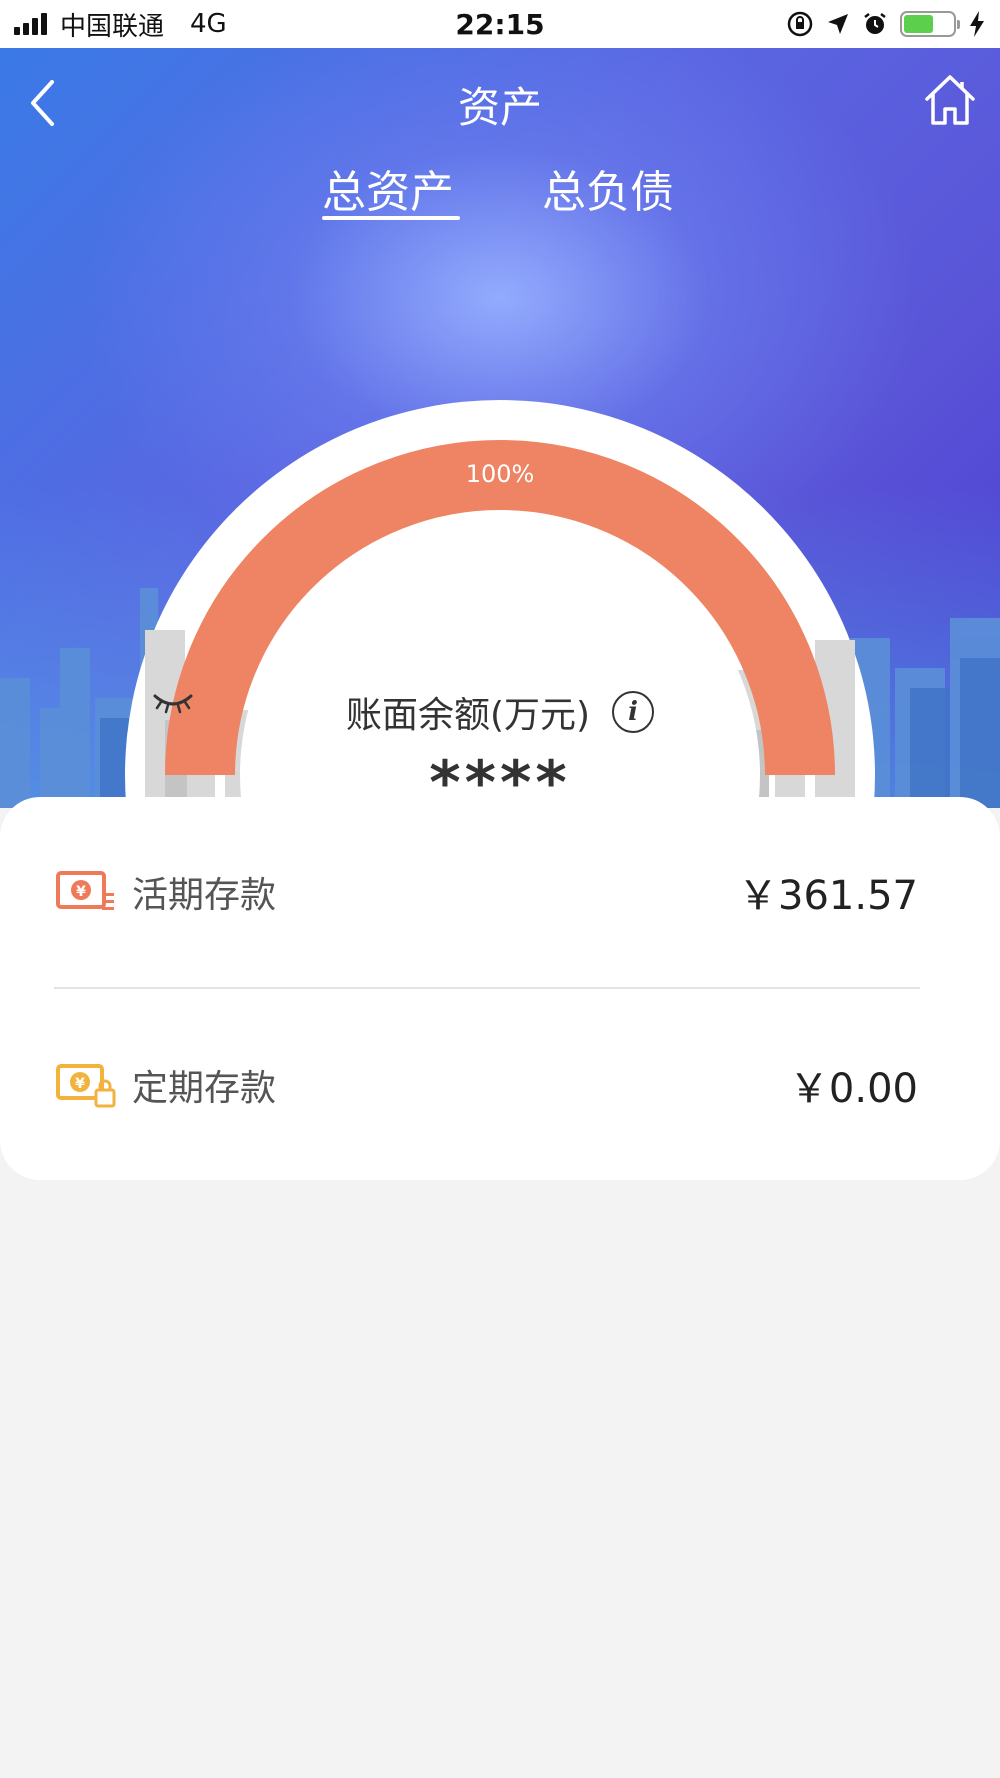 The image size is (1000, 1778). Describe the element at coordinates (608, 188) in the screenshot. I see `tab-total-liabilities: 总负债` at that location.